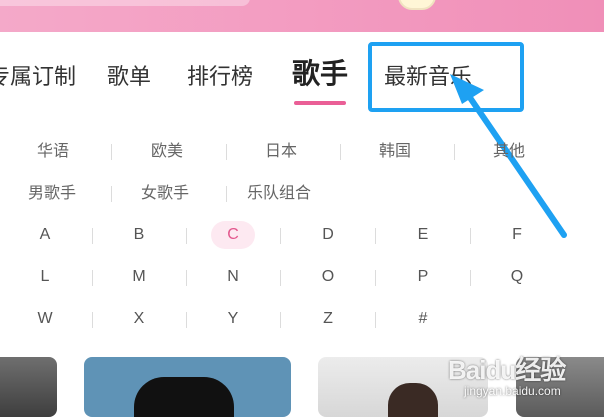 The height and width of the screenshot is (417, 604). What do you see at coordinates (139, 319) in the screenshot?
I see `filter-letter-x: X` at bounding box center [139, 319].